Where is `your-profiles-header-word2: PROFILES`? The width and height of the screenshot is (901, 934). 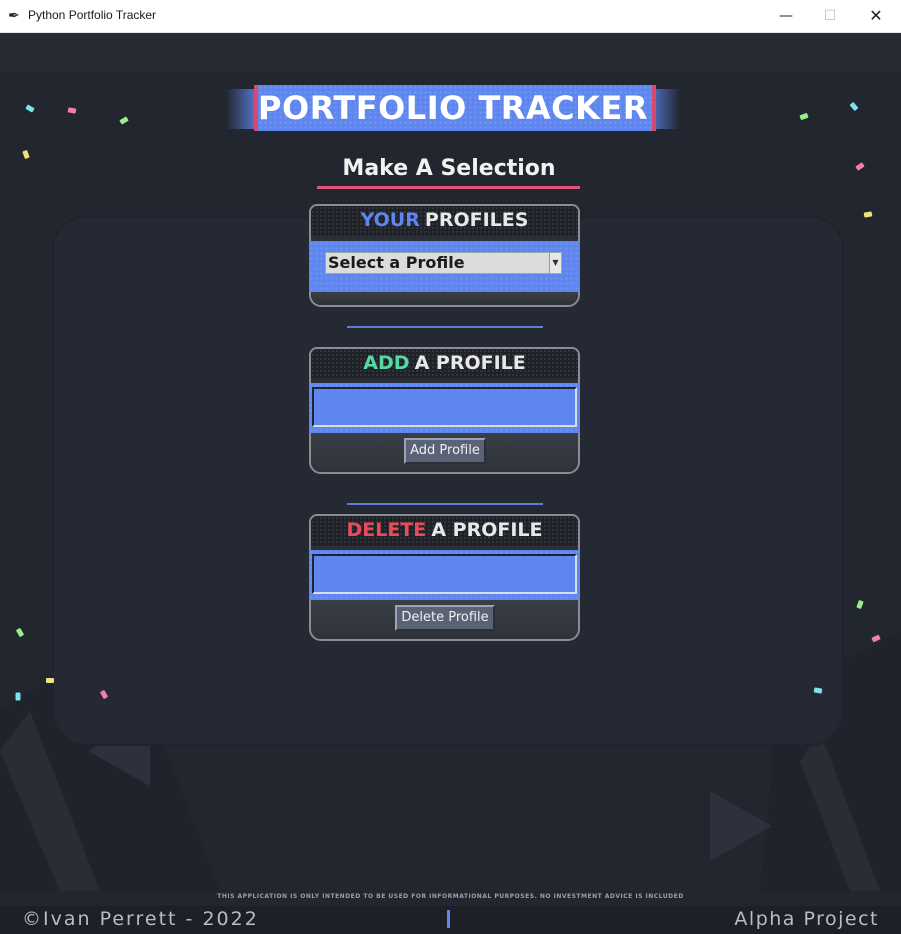
your-profiles-header-word2: PROFILES is located at coordinates (476, 220).